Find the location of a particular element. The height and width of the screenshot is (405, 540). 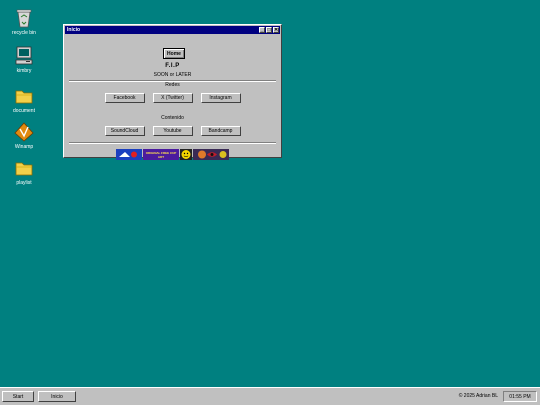

desktop-icon-label: recycle bin is located at coordinates (24, 33).